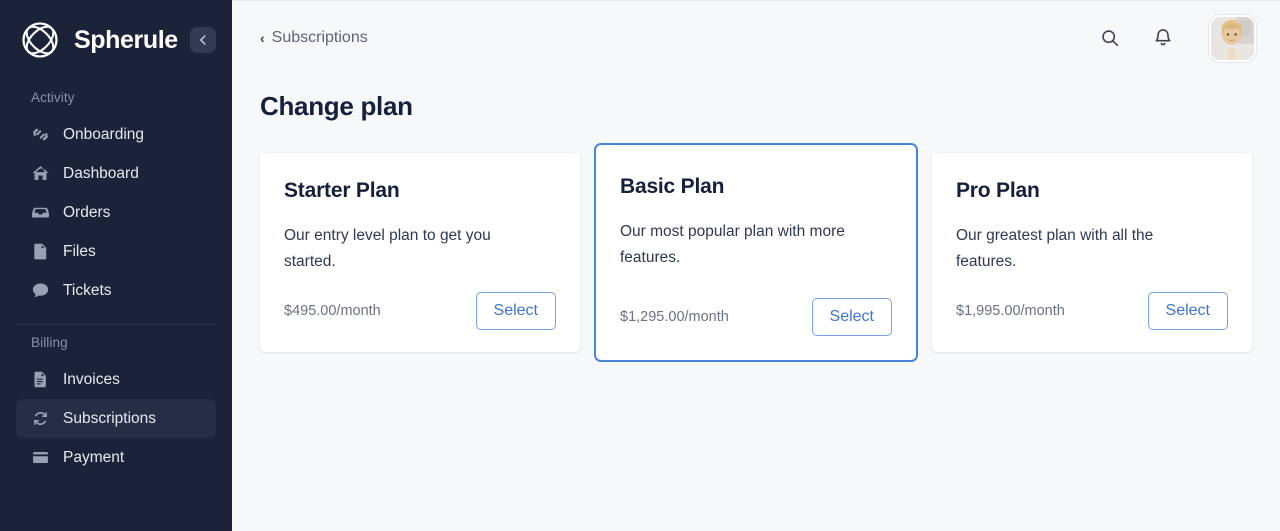  I want to click on brand-name: Spherule, so click(126, 39).